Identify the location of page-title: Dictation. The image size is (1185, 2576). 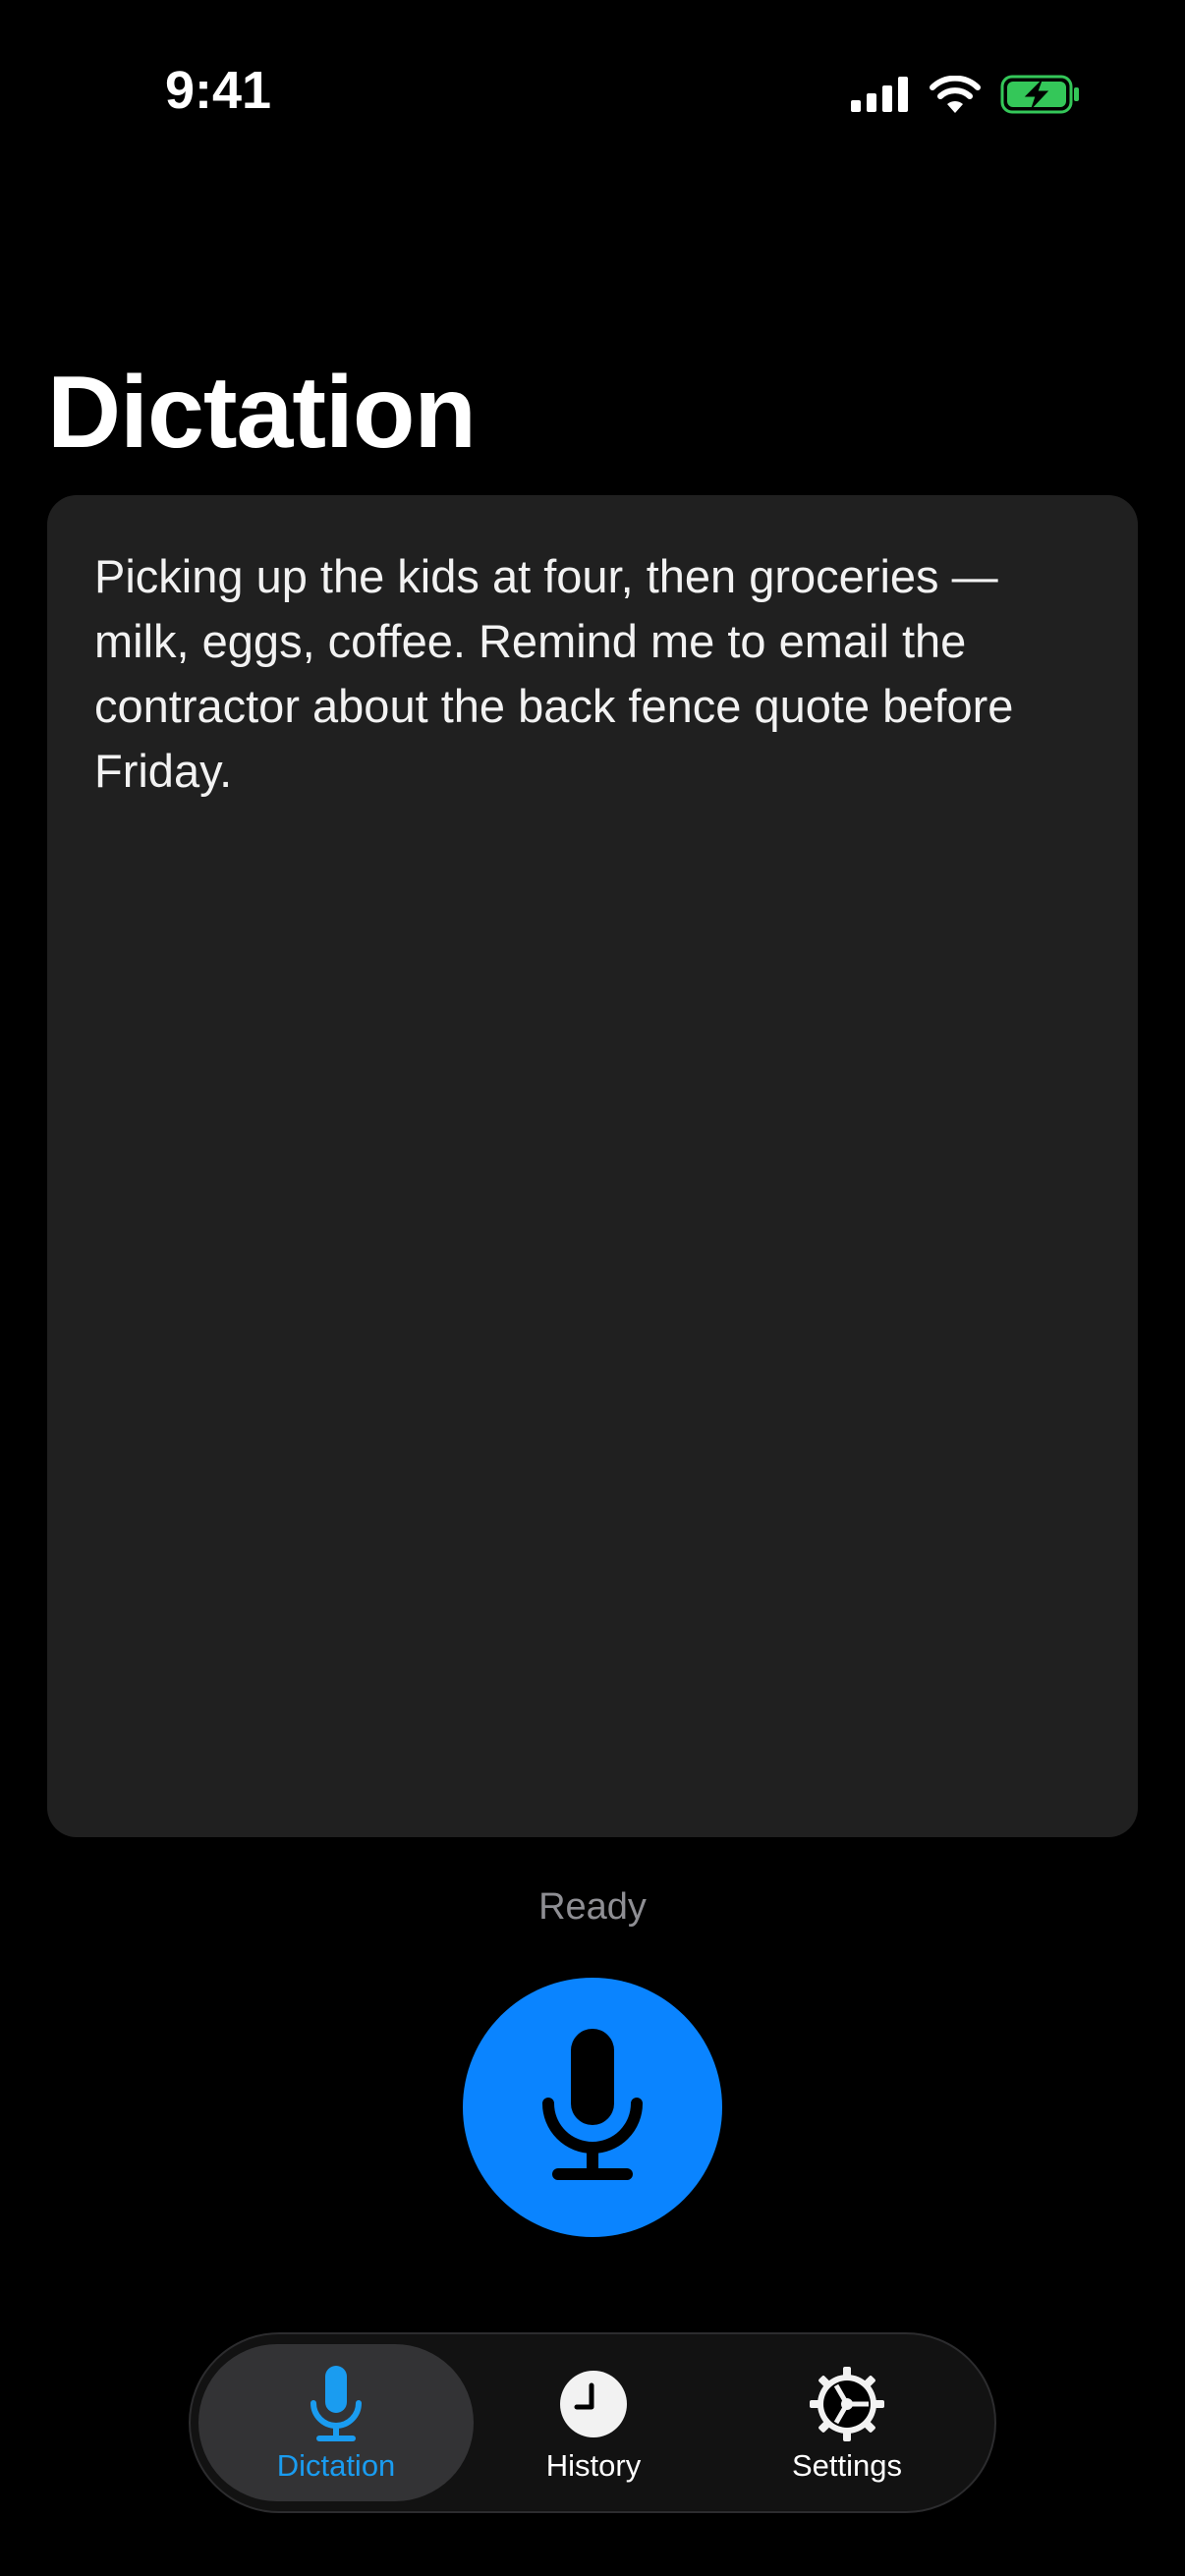
(262, 413).